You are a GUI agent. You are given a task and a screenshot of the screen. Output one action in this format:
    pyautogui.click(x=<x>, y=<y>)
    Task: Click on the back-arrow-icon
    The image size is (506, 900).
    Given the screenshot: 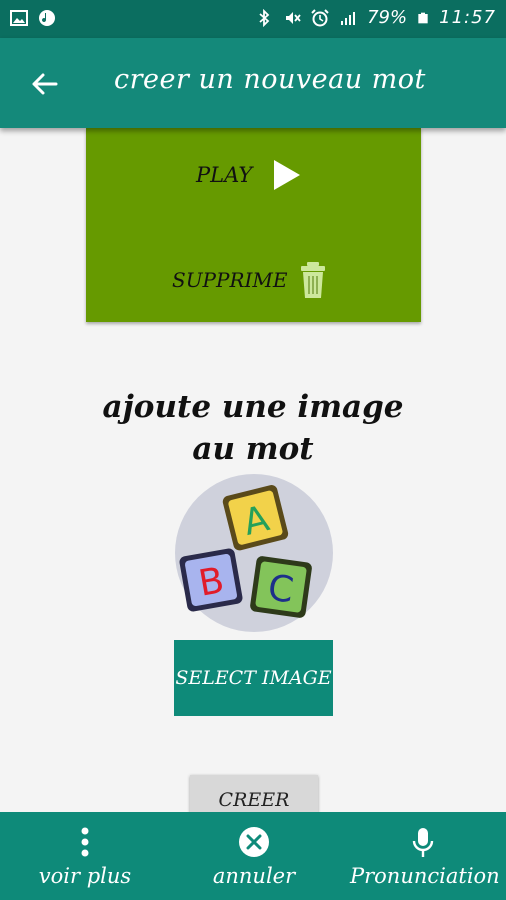 What is the action you would take?
    pyautogui.click(x=44, y=84)
    